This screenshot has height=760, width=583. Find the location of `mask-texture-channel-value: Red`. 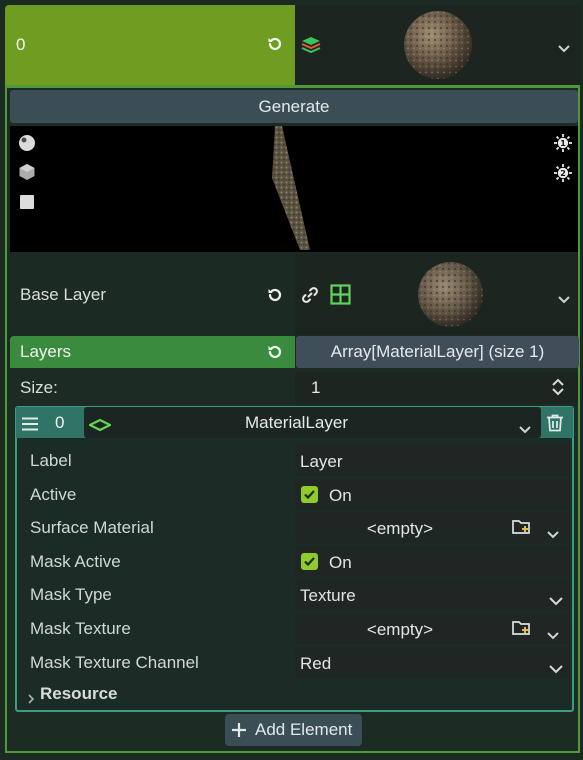

mask-texture-channel-value: Red is located at coordinates (316, 663).